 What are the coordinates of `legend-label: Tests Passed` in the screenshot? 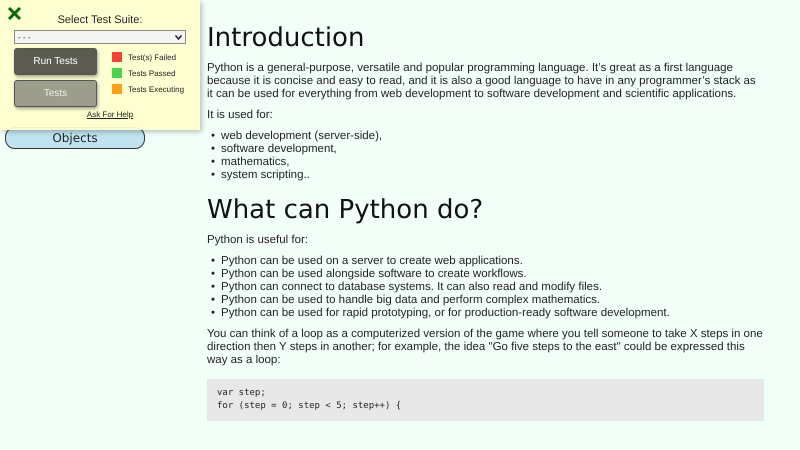 It's located at (152, 73).